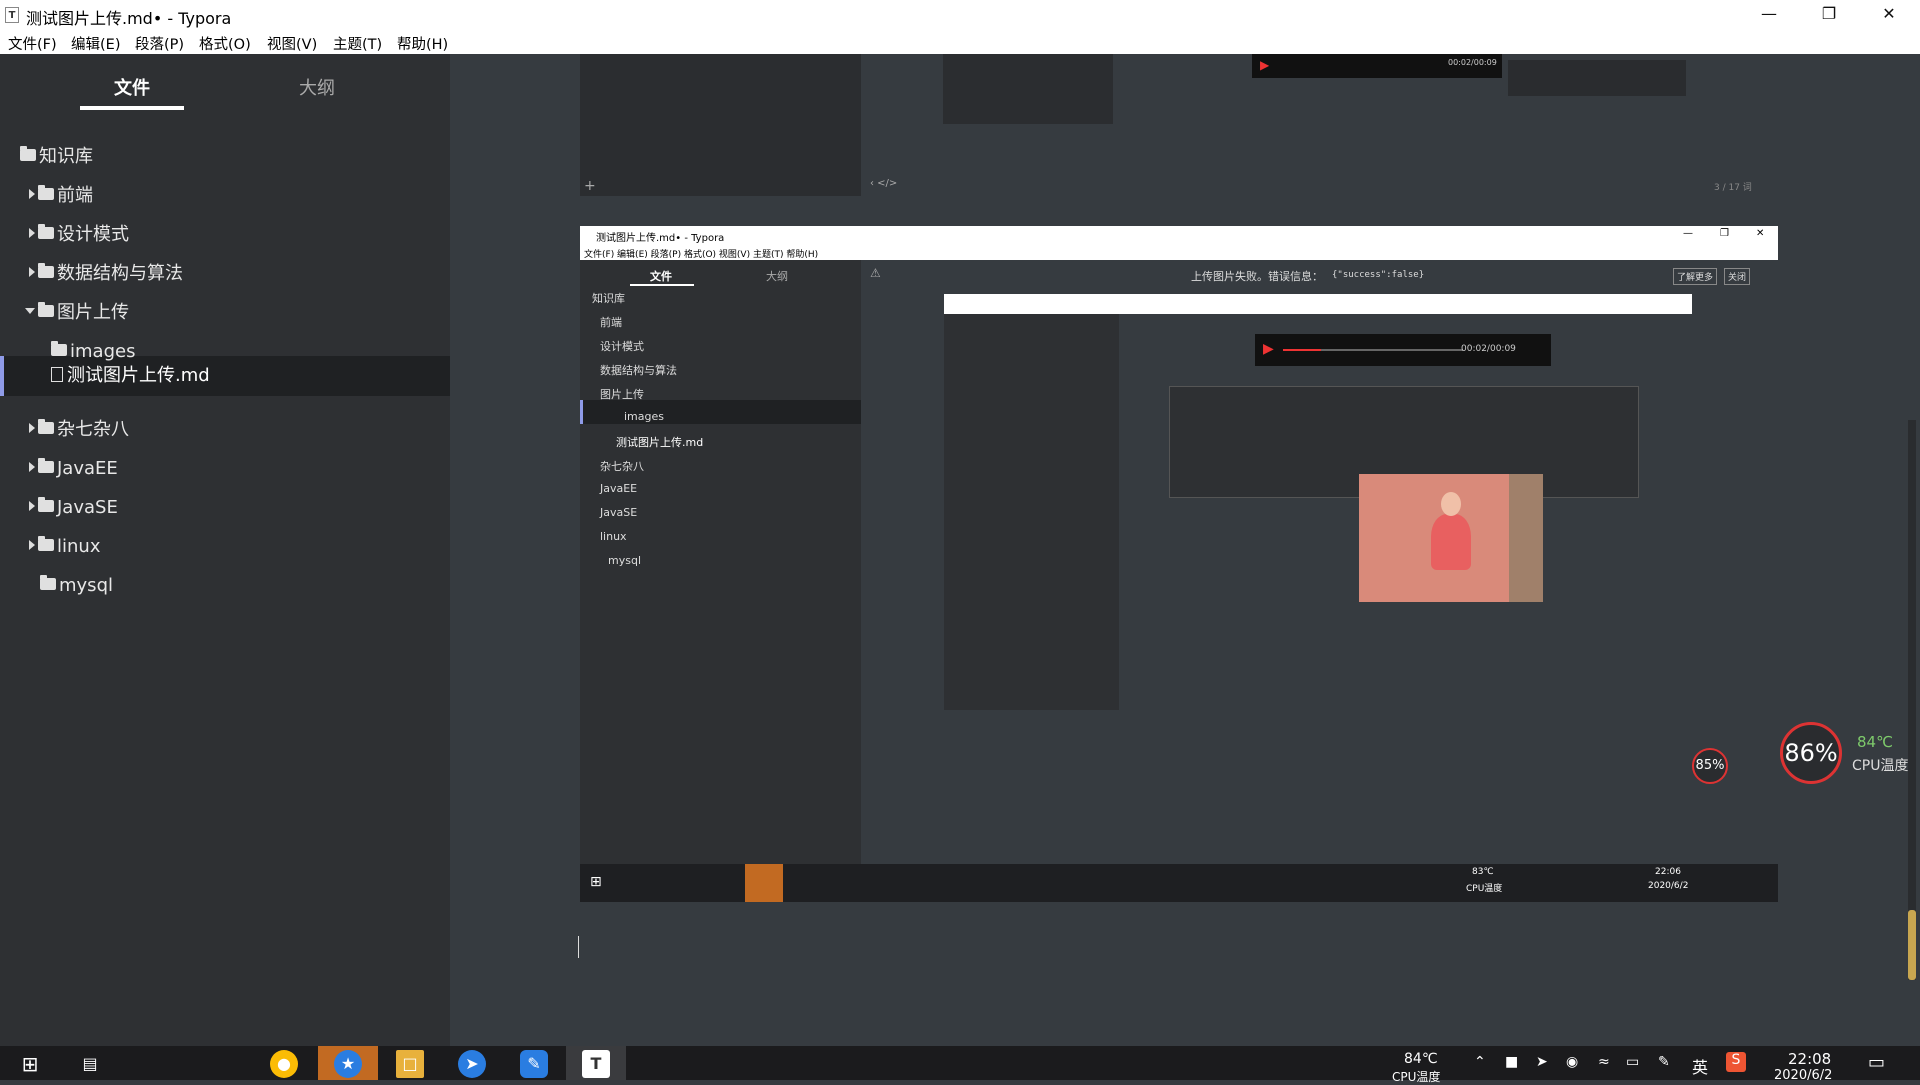 This screenshot has width=1920, height=1085. I want to click on editor-scrollbar-thumb, so click(1912, 945).